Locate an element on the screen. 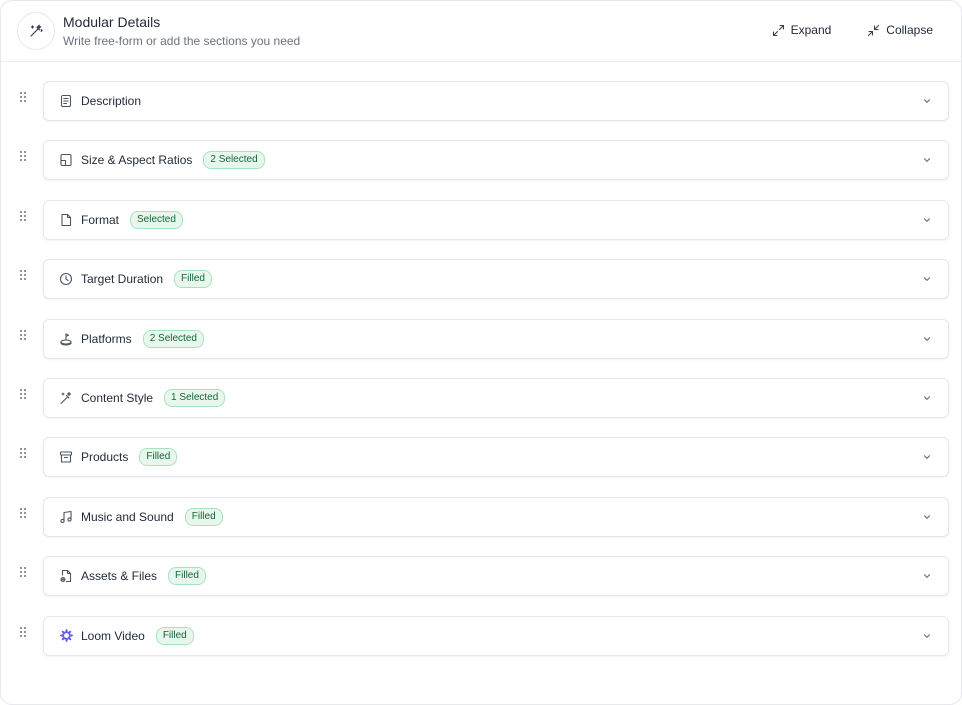  section-row: Target Duration Filled is located at coordinates (481, 279).